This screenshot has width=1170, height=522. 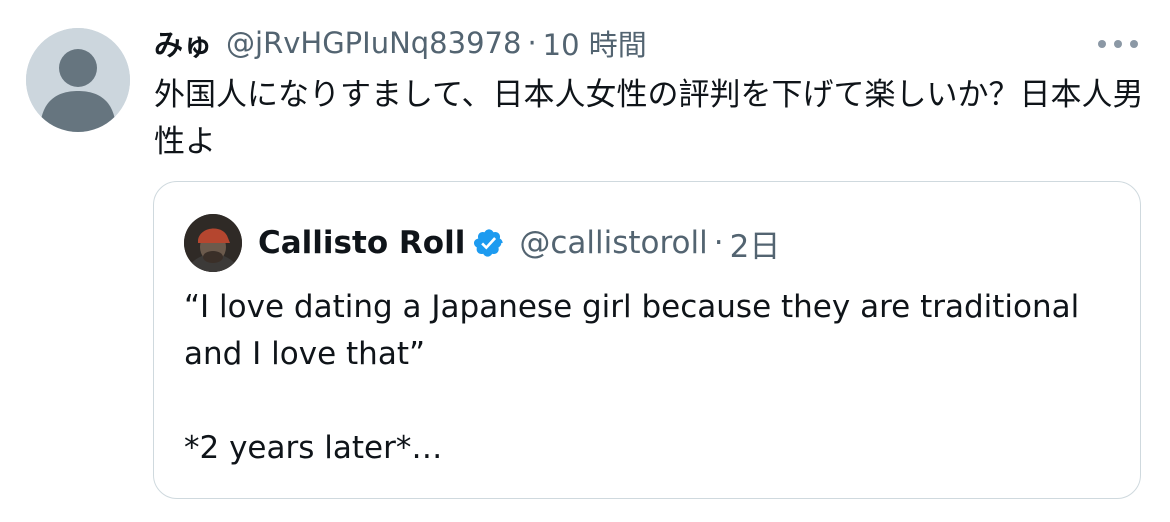 What do you see at coordinates (755, 243) in the screenshot?
I see `quoted-tweet-timestamp: 2日` at bounding box center [755, 243].